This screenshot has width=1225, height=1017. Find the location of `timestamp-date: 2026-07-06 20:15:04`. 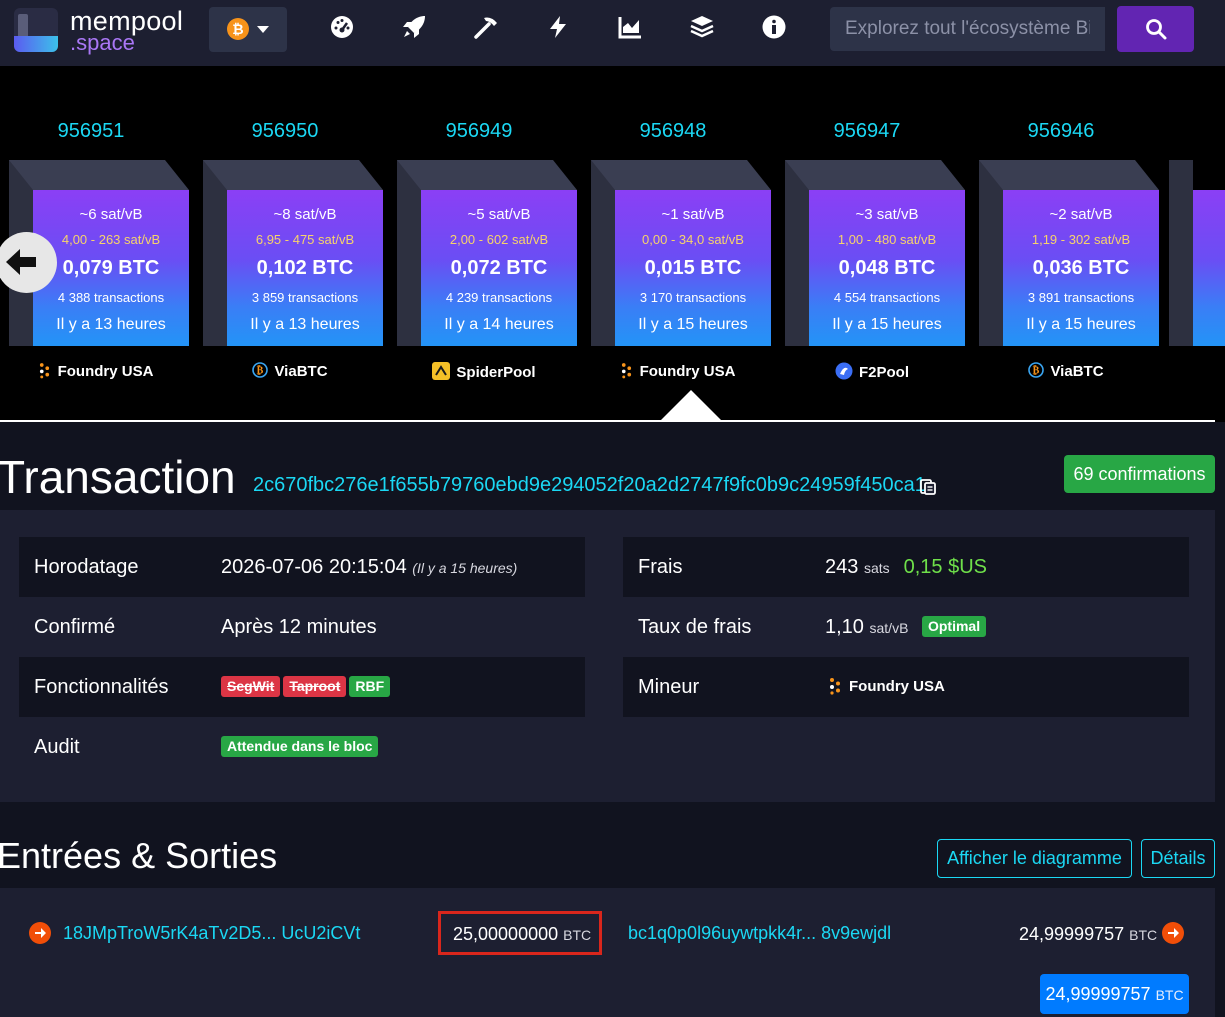

timestamp-date: 2026-07-06 20:15:04 is located at coordinates (314, 567).